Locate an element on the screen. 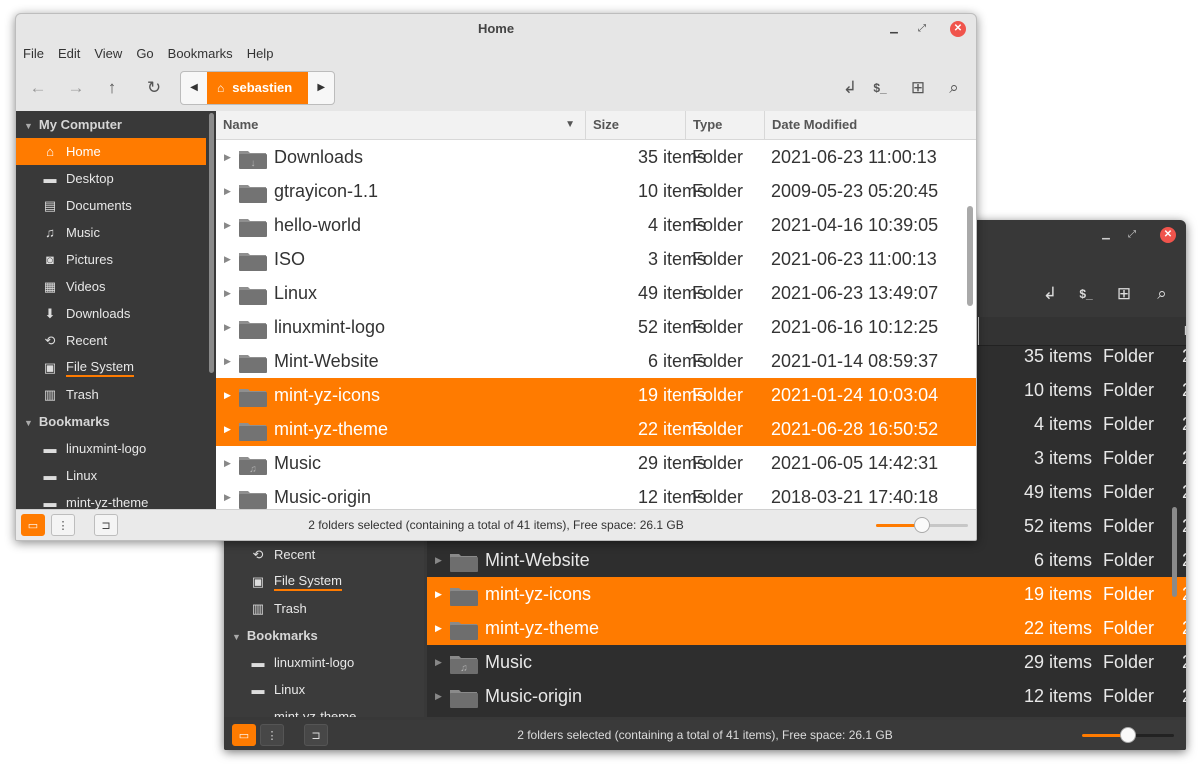 This screenshot has height=764, width=1200. sidebar-item-desktop: ▬ Desktop is located at coordinates (116, 178).